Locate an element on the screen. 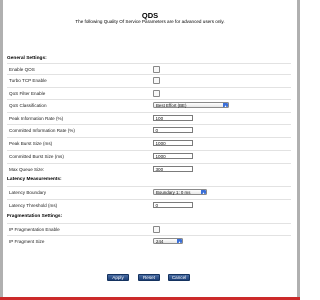 Image resolution: width=320 pixels, height=300 pixels. qos-classification-label: QoS Classification is located at coordinates (28, 105).